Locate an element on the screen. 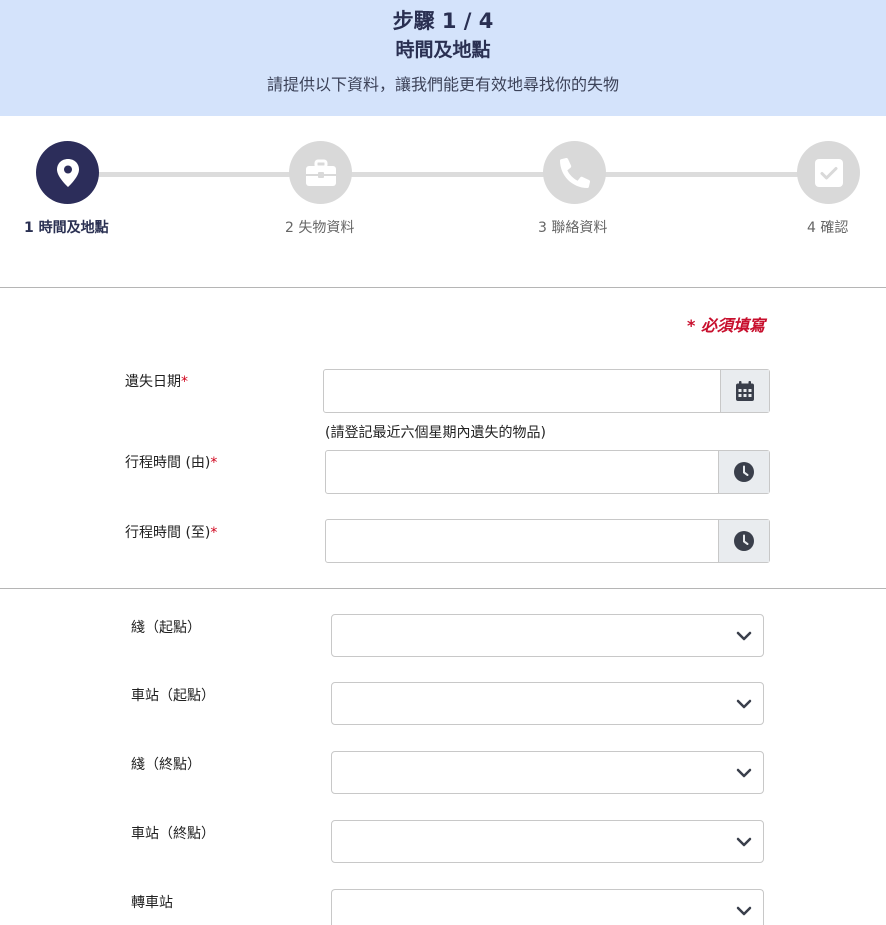 This screenshot has width=886, height=925. stepper-track is located at coordinates (447, 174).